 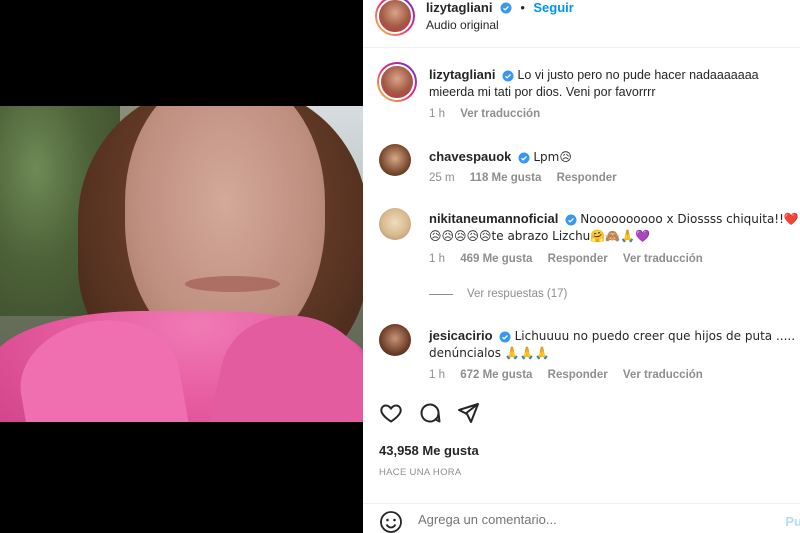 I want to click on comment-icon, so click(x=430, y=413).